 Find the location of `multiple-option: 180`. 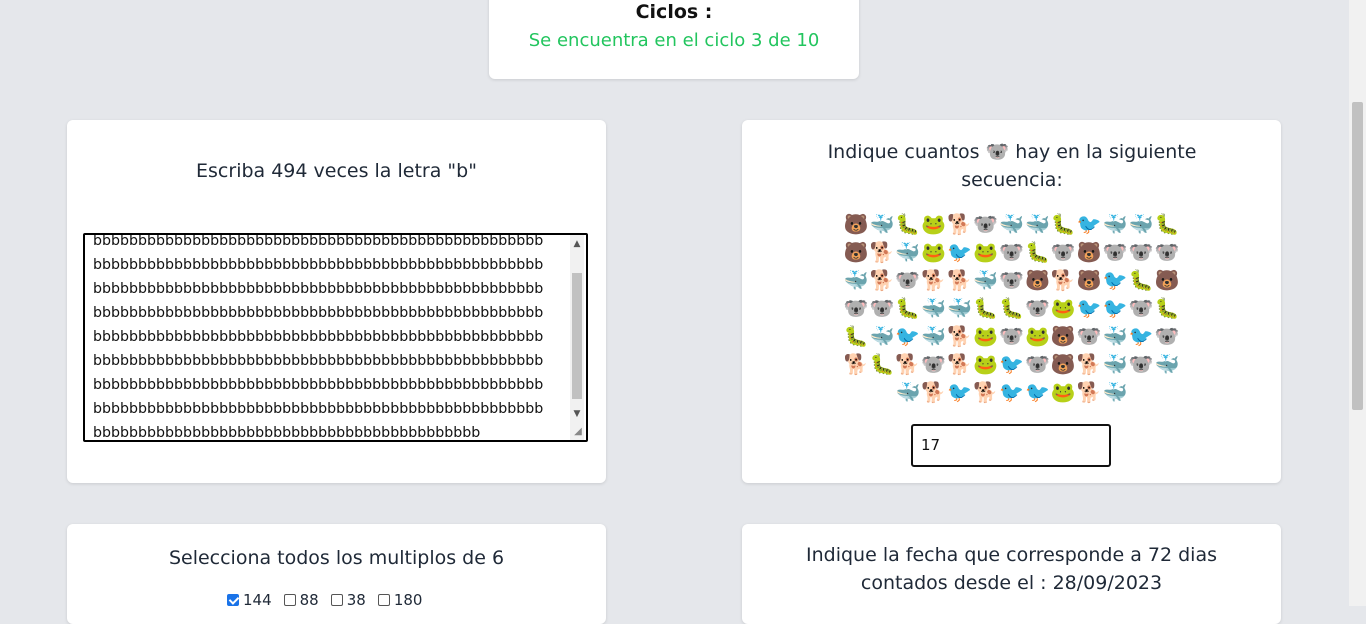

multiple-option: 180 is located at coordinates (400, 600).